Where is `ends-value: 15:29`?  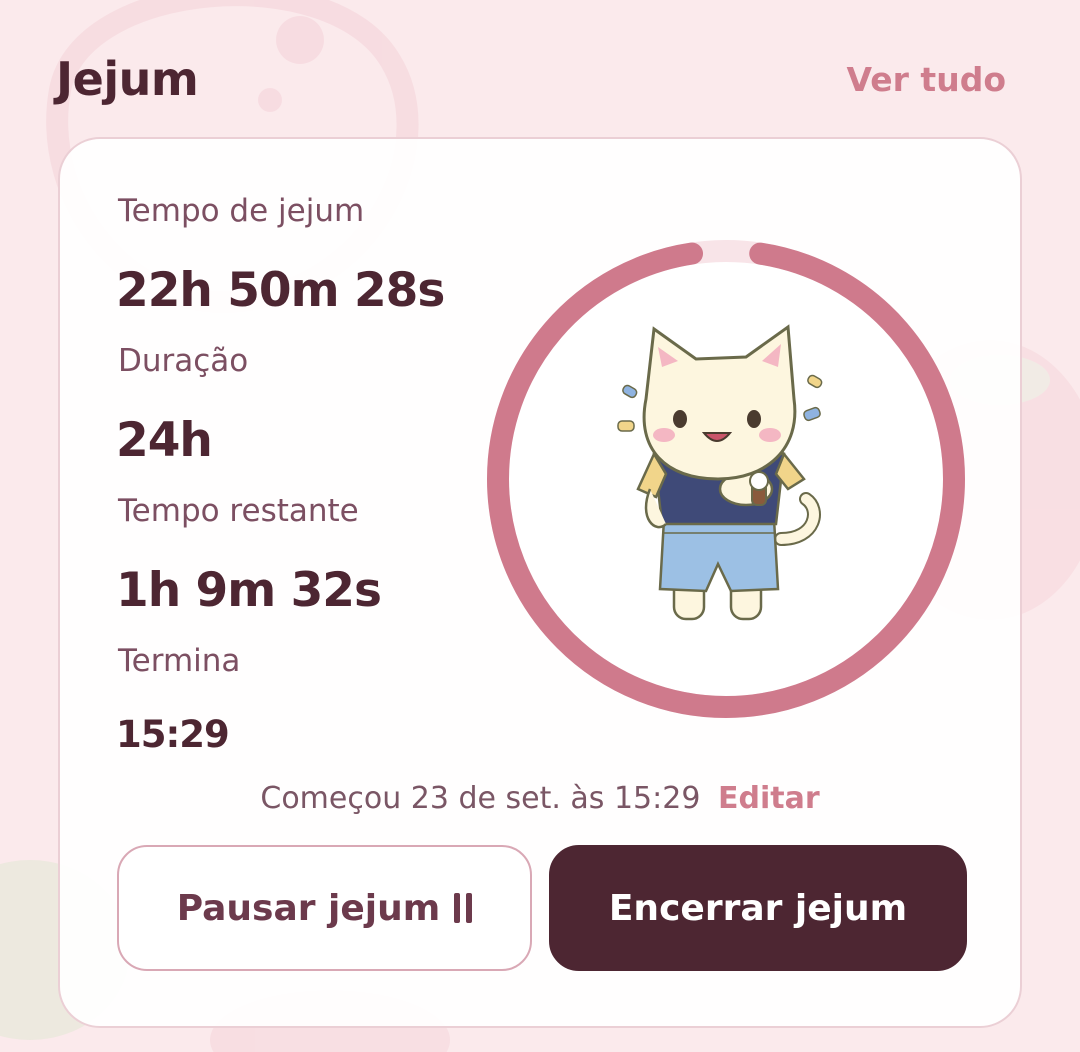 ends-value: 15:29 is located at coordinates (173, 734).